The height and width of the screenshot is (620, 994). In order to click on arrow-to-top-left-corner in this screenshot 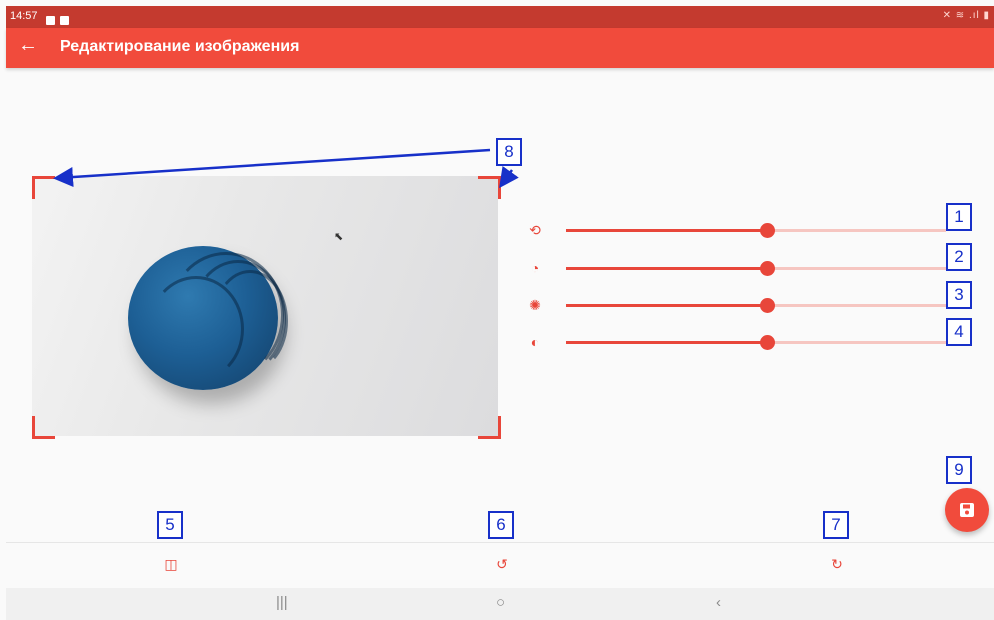, I will do `click(272, 168)`.